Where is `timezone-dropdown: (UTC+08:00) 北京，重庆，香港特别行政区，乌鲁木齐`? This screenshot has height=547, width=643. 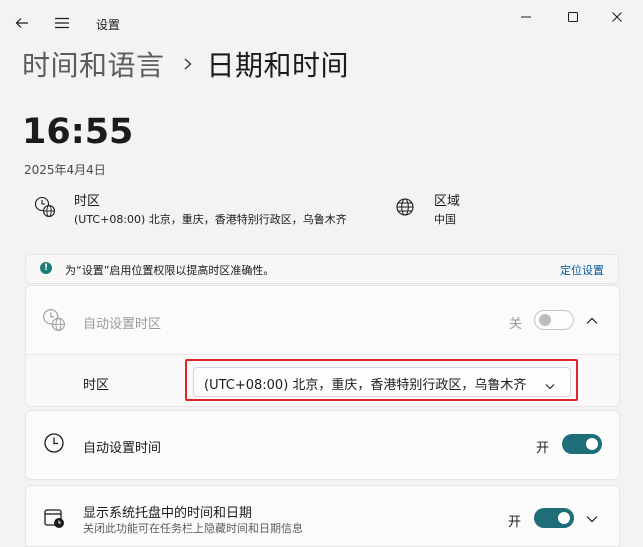 timezone-dropdown: (UTC+08:00) 北京，重庆，香港特别行政区，乌鲁木齐 is located at coordinates (382, 382).